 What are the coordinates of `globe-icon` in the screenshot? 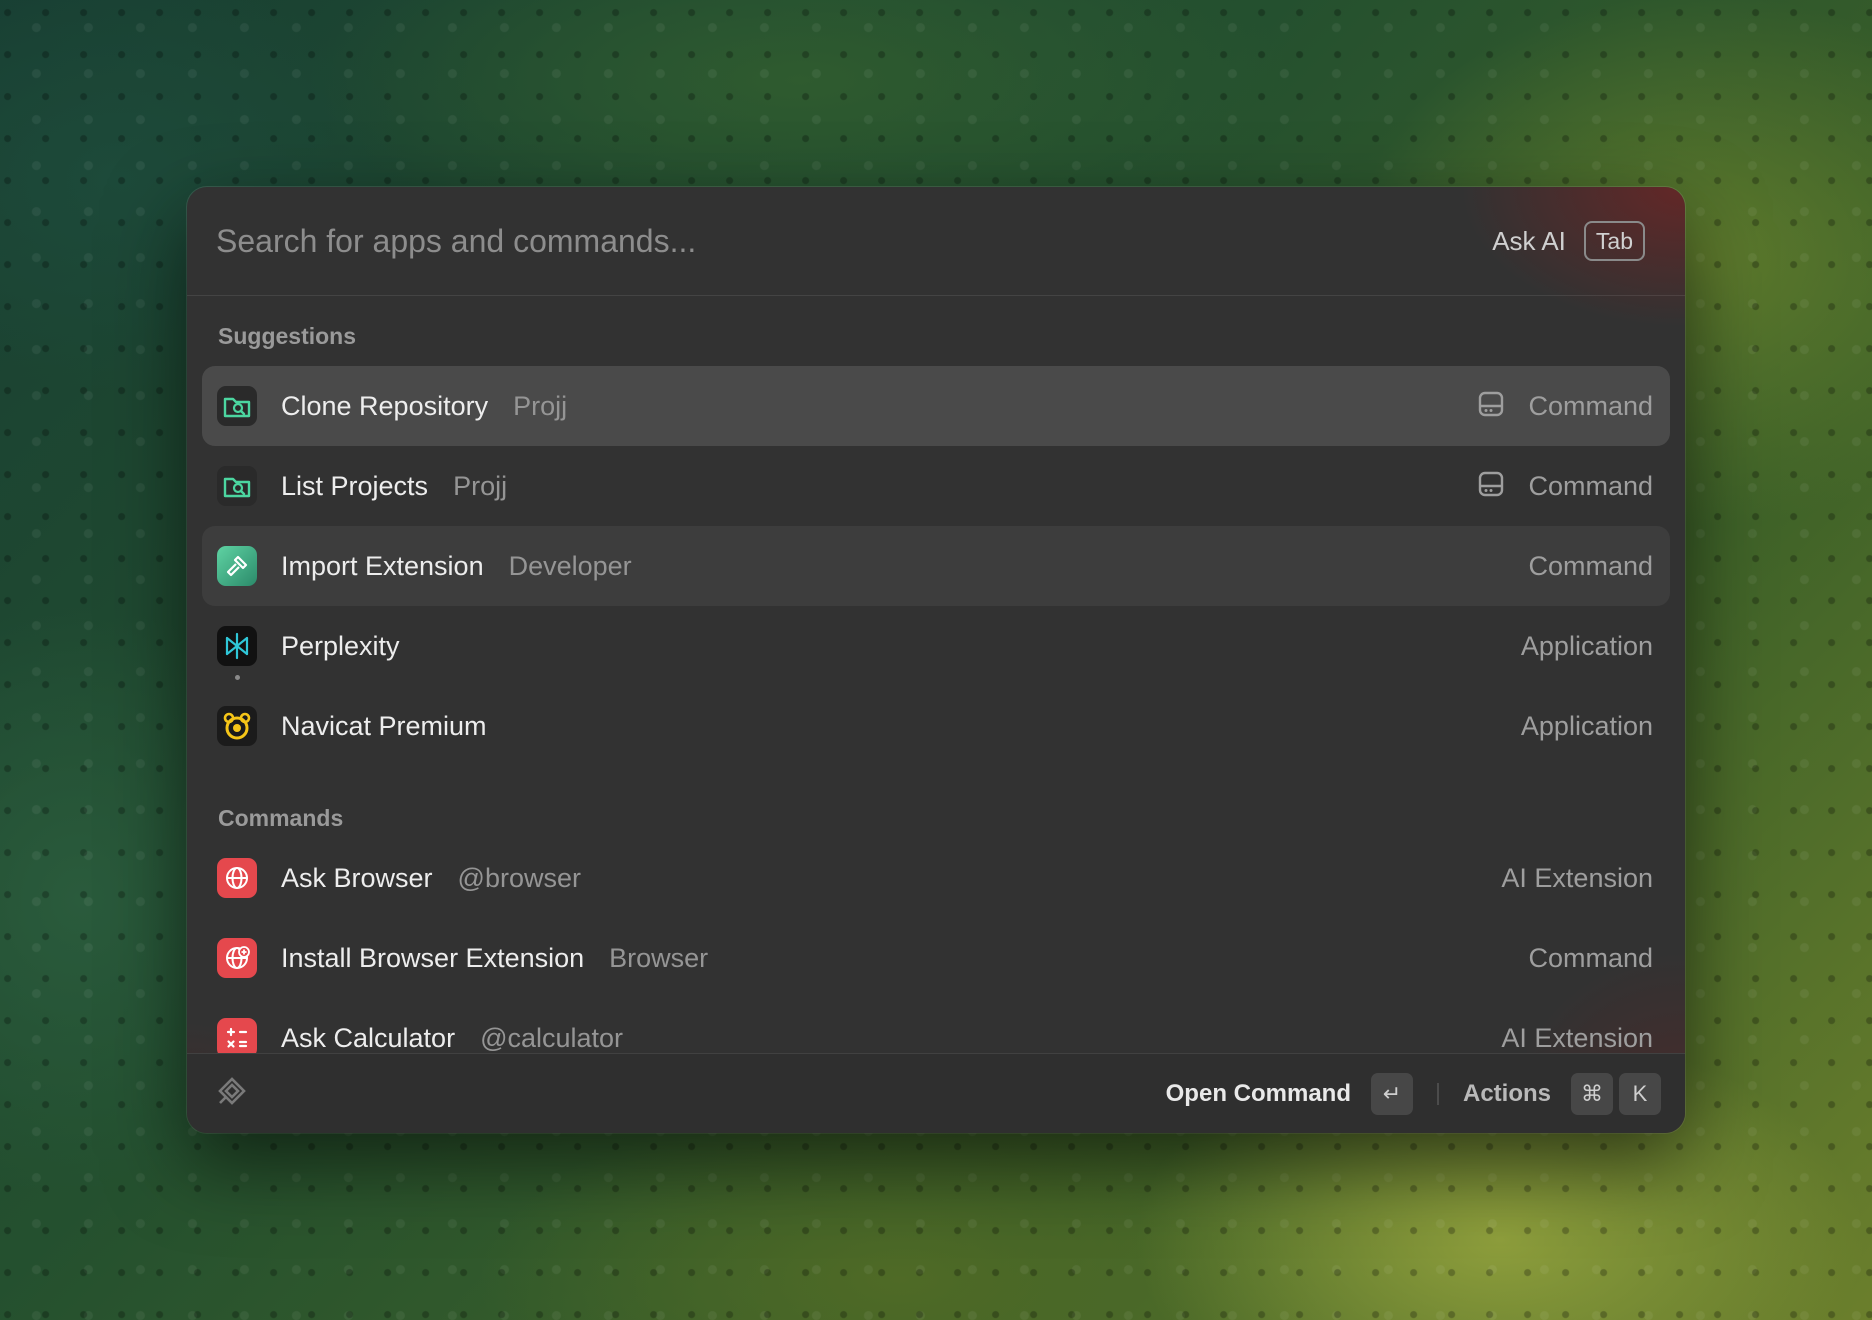 It's located at (237, 878).